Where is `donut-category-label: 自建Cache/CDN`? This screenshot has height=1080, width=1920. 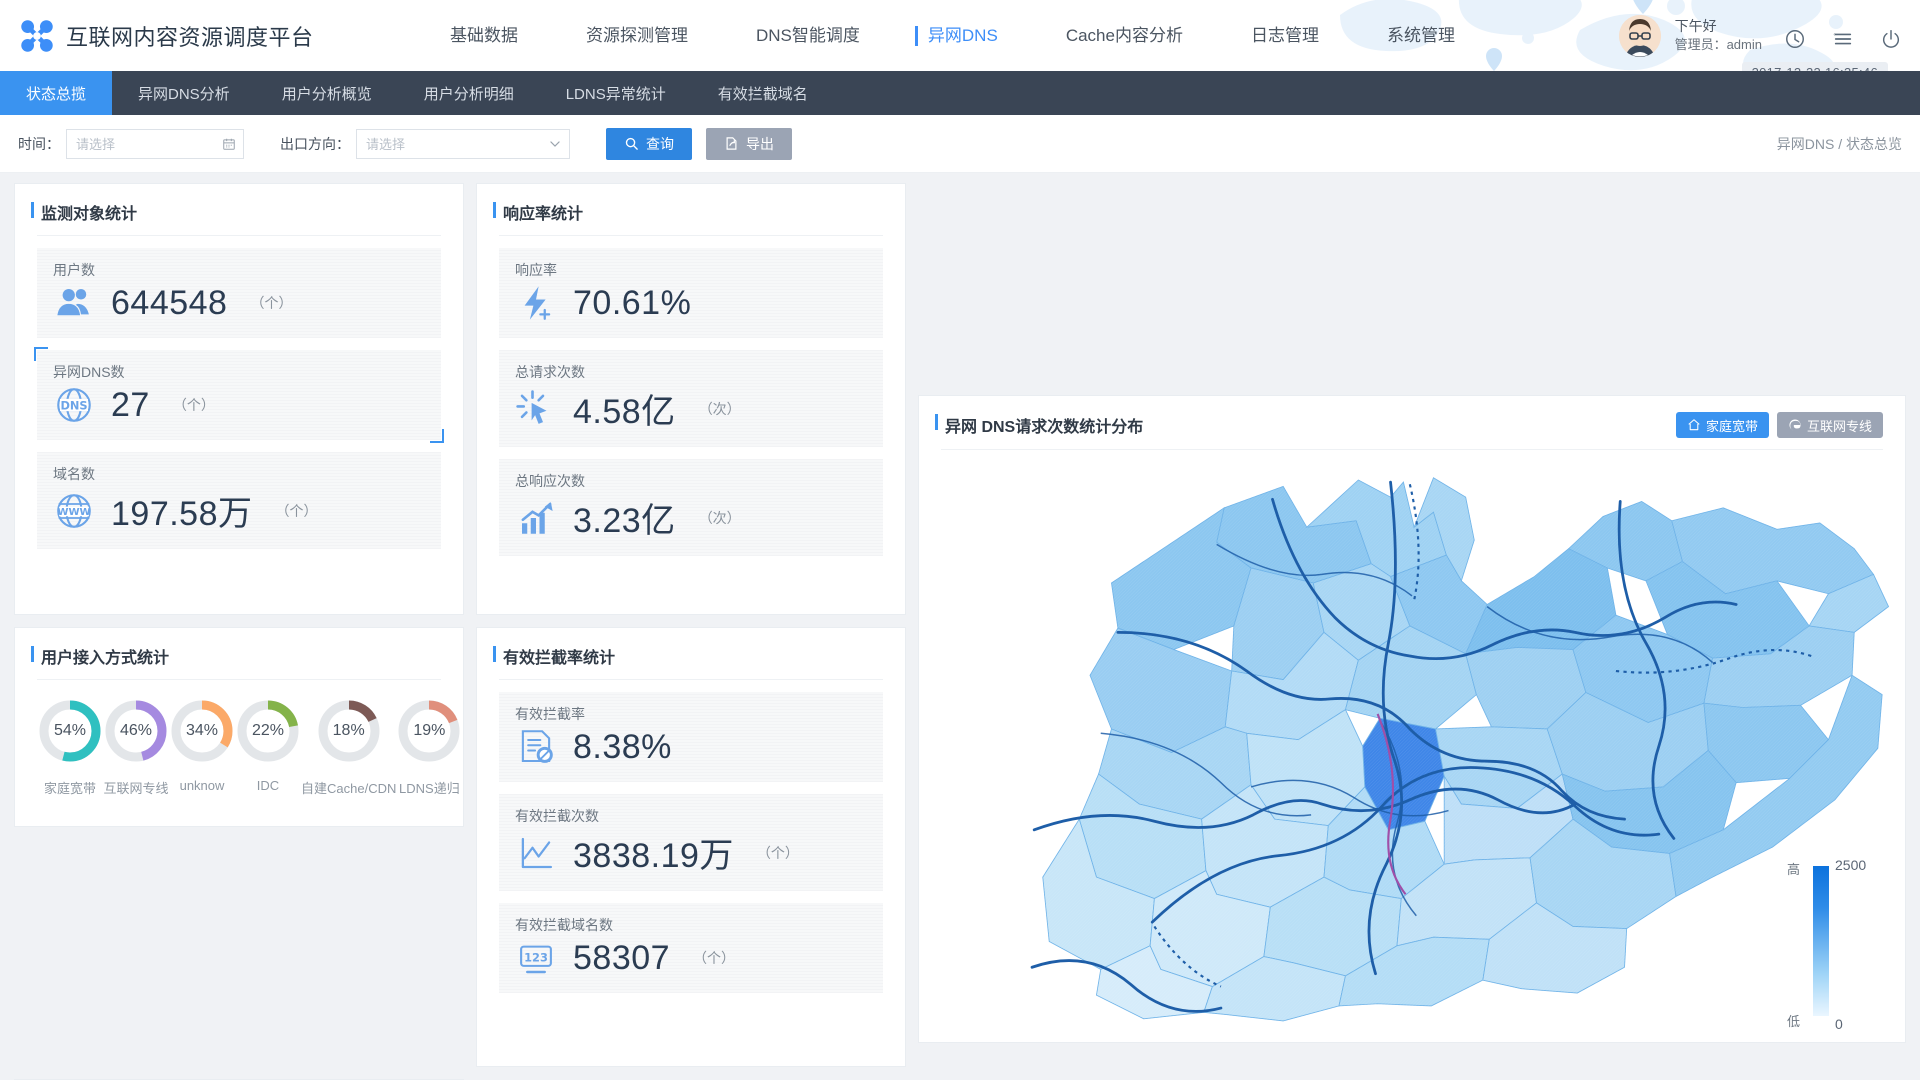 donut-category-label: 自建Cache/CDN is located at coordinates (349, 788).